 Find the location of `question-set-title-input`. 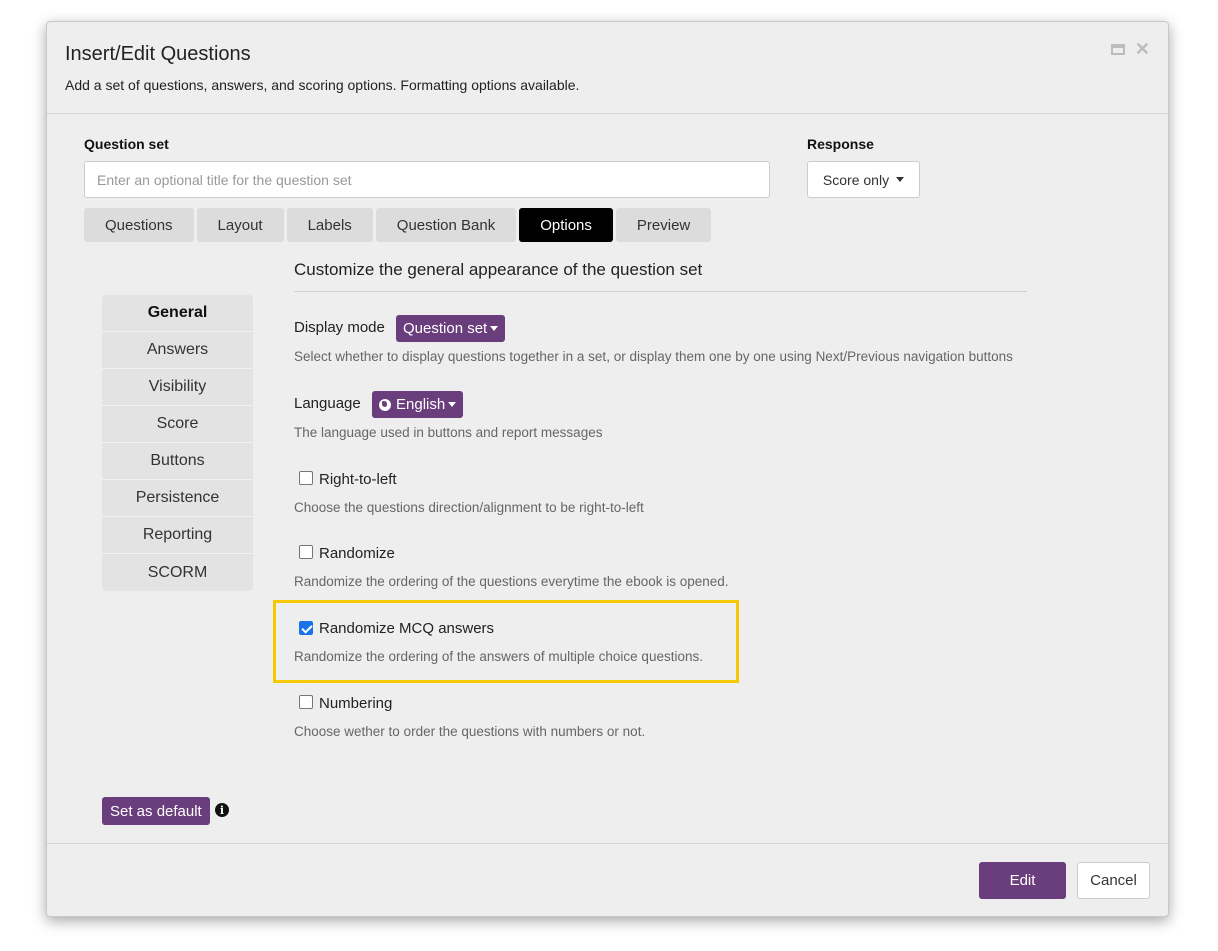

question-set-title-input is located at coordinates (427, 179).